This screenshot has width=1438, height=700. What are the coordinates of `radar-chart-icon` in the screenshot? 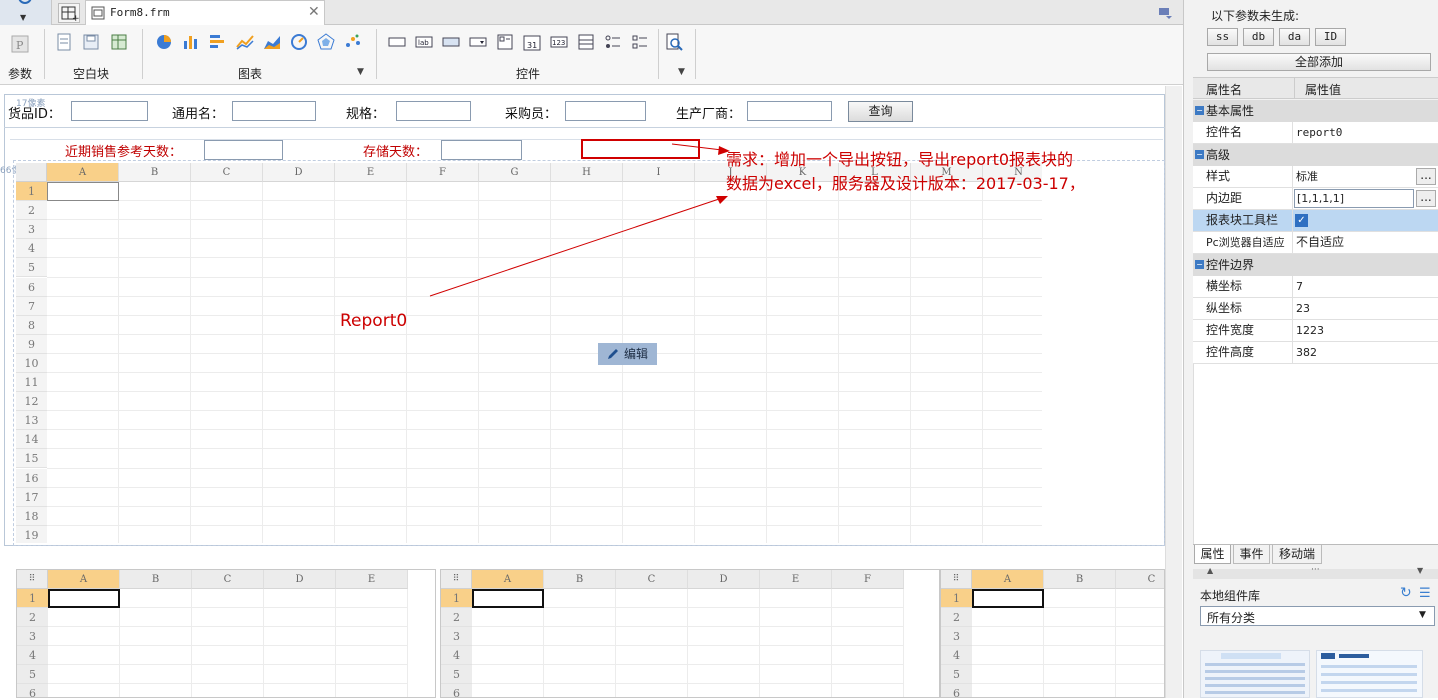 It's located at (326, 42).